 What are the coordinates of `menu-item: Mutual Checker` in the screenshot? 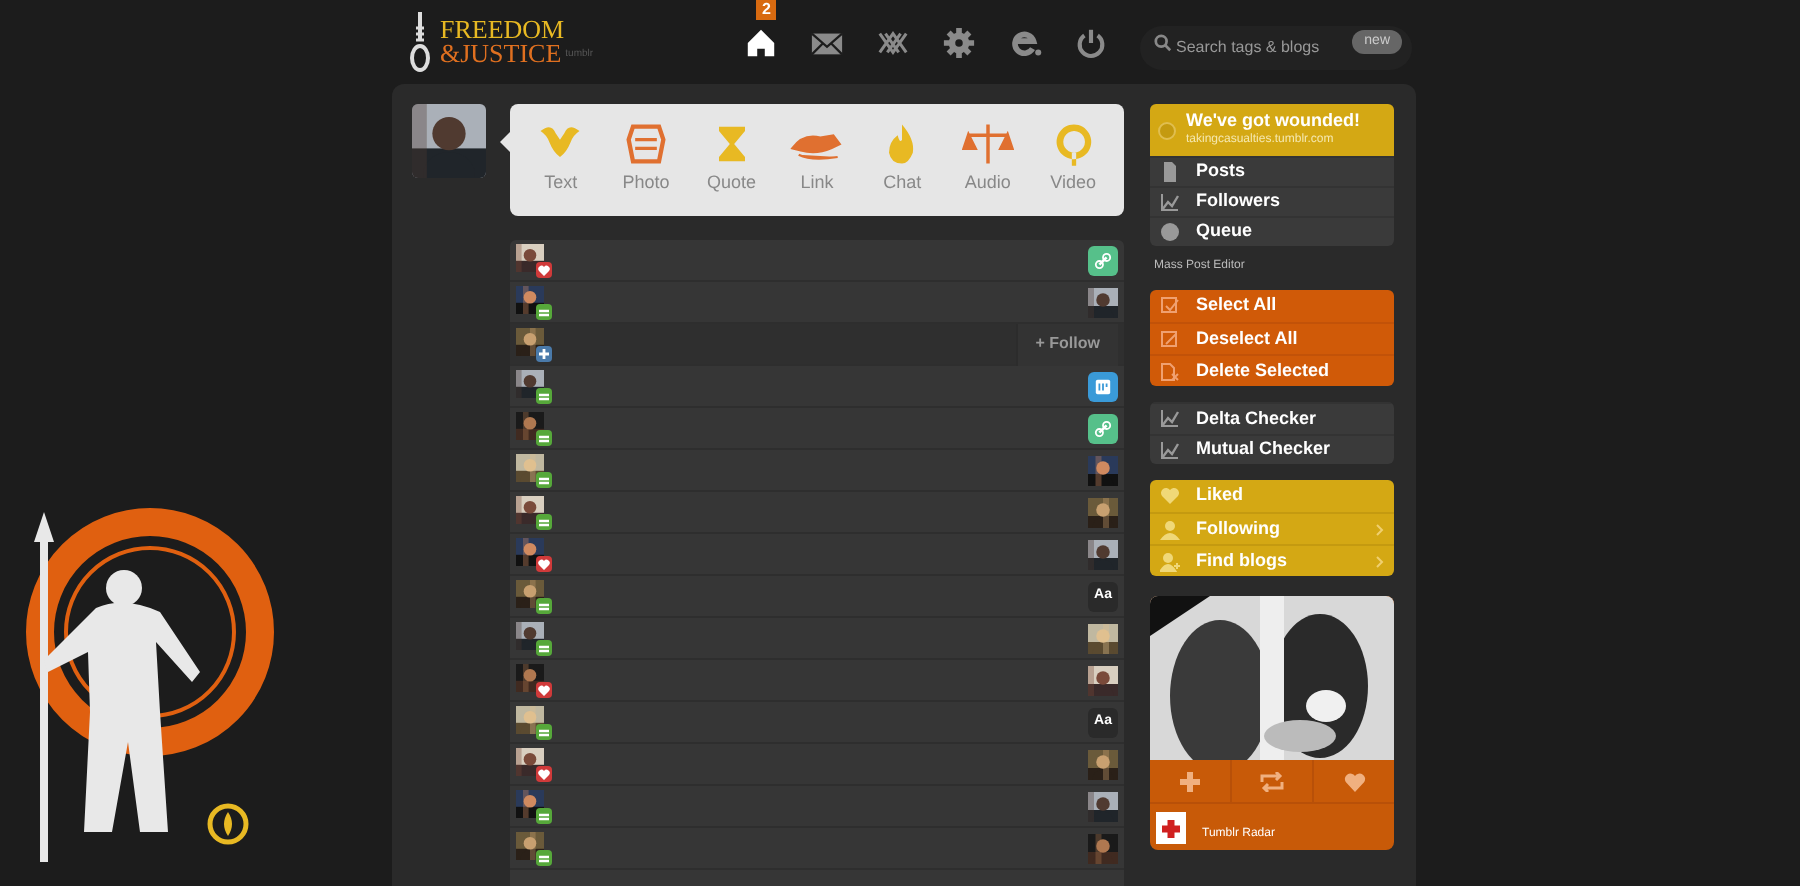 It's located at (1272, 448).